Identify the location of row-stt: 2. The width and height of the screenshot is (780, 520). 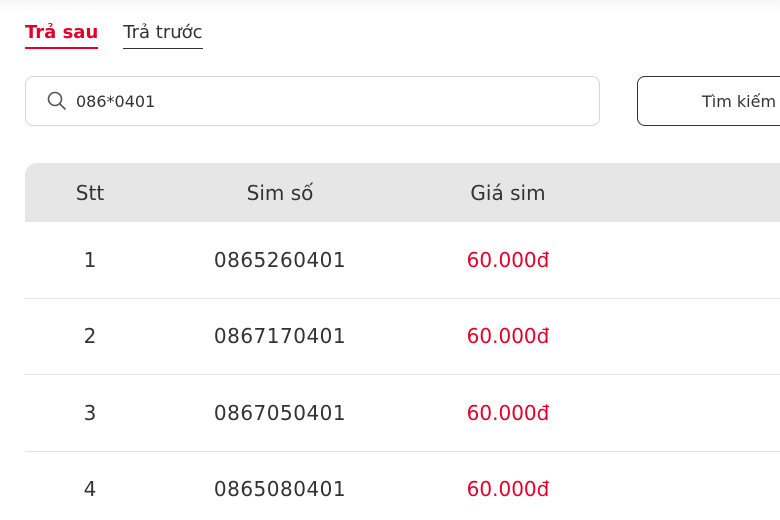
(90, 336).